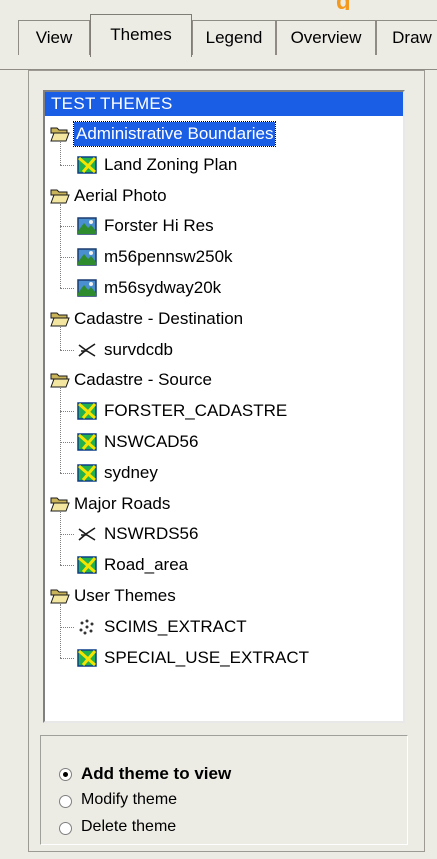  What do you see at coordinates (138, 349) in the screenshot?
I see `tree-item-label: survdcdb` at bounding box center [138, 349].